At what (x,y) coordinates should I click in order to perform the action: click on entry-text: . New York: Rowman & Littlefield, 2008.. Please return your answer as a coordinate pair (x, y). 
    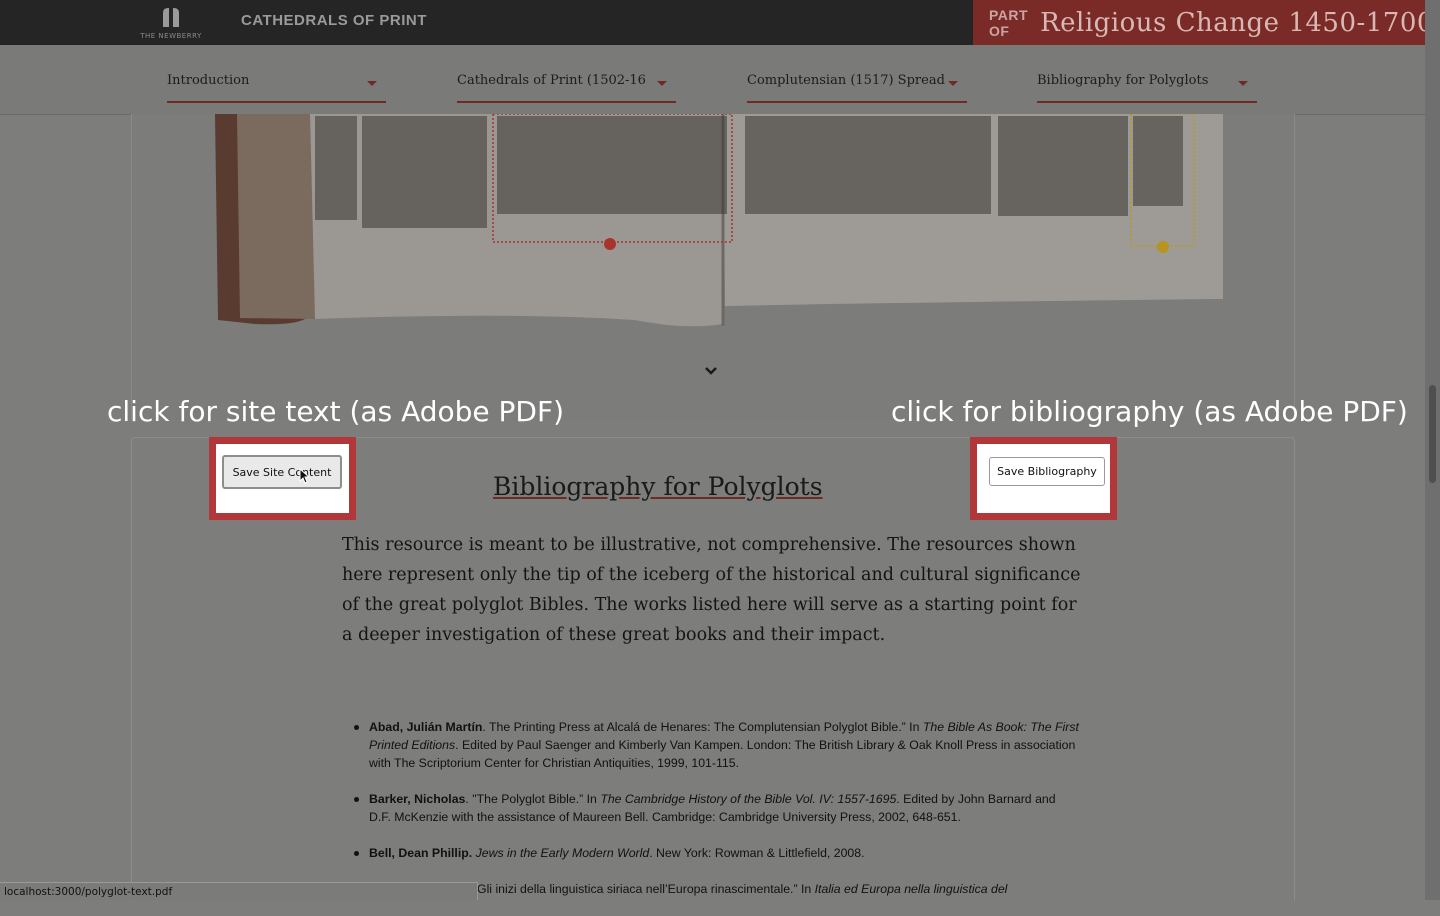
    Looking at the image, I should click on (757, 853).